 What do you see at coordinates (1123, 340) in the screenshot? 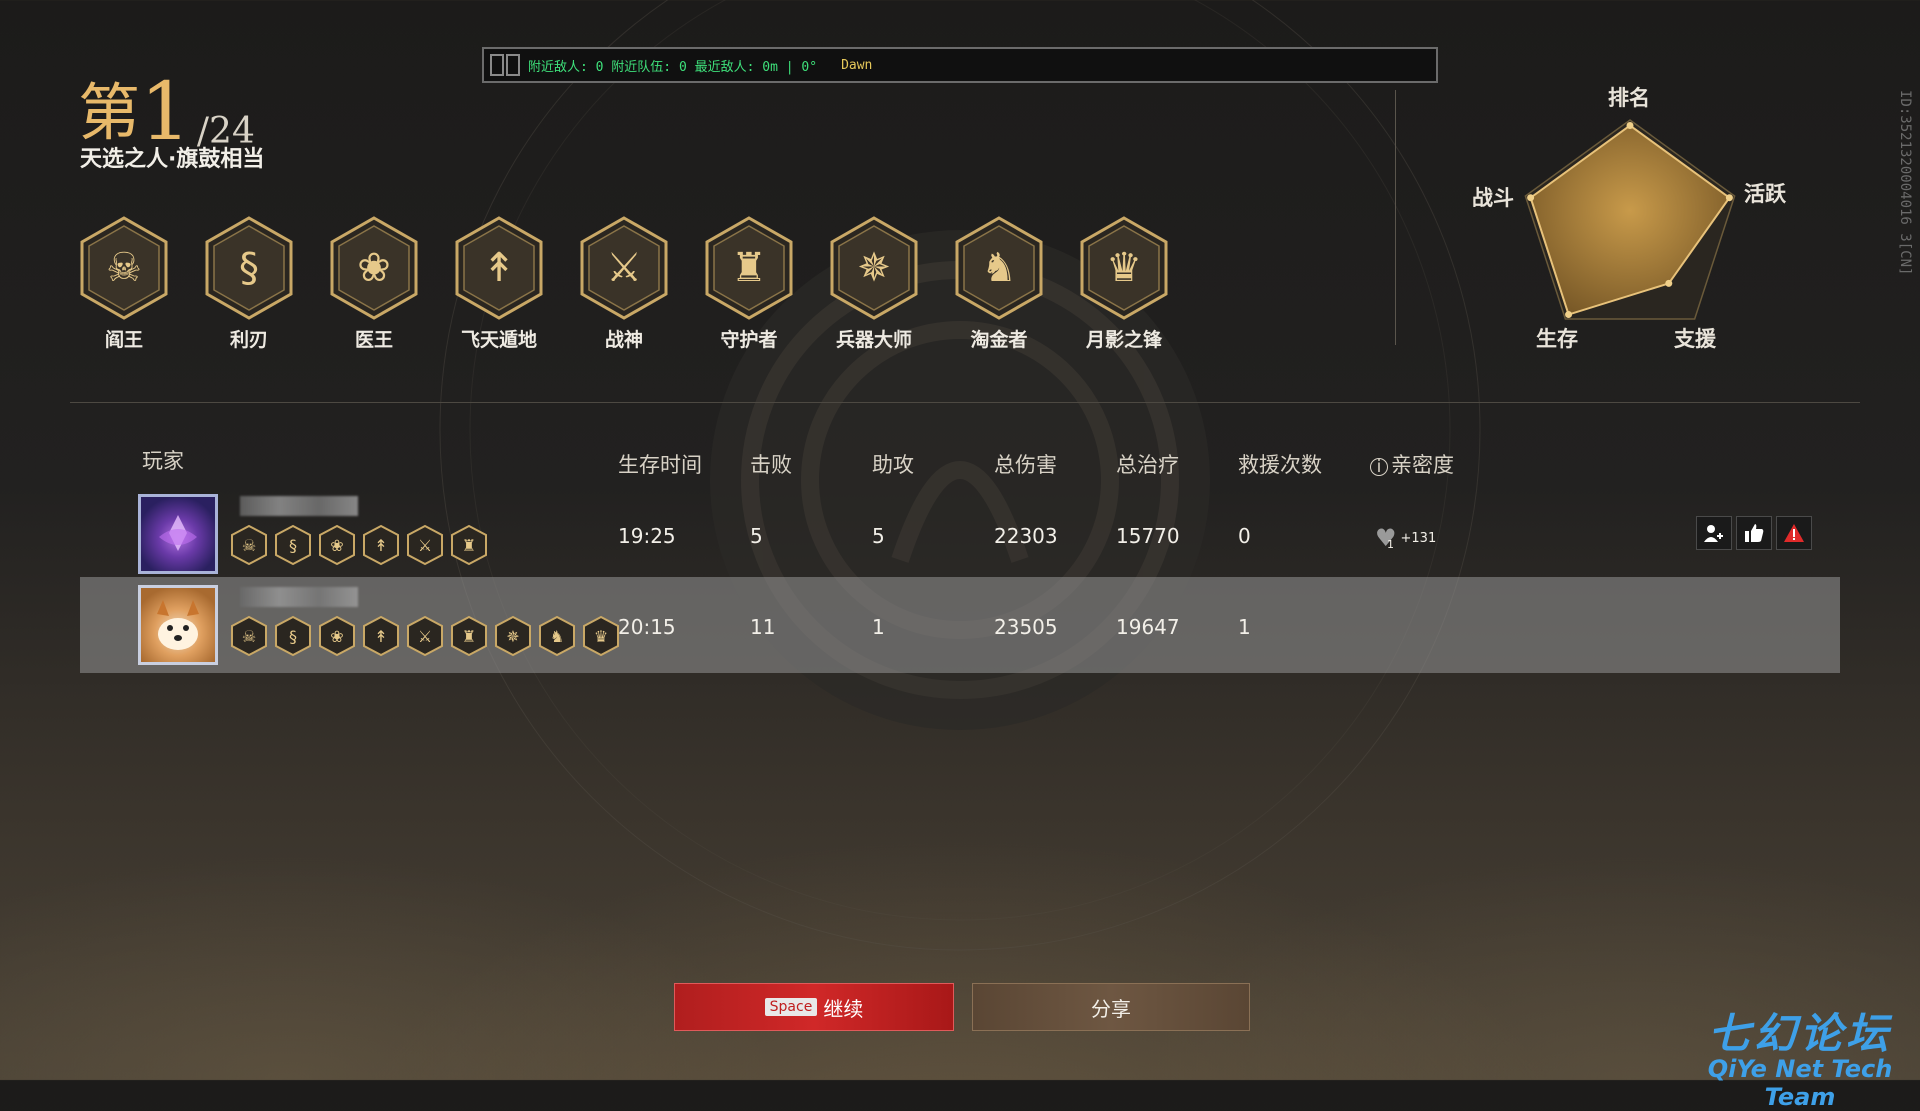
I see `achievement-label: 月影之锋` at bounding box center [1123, 340].